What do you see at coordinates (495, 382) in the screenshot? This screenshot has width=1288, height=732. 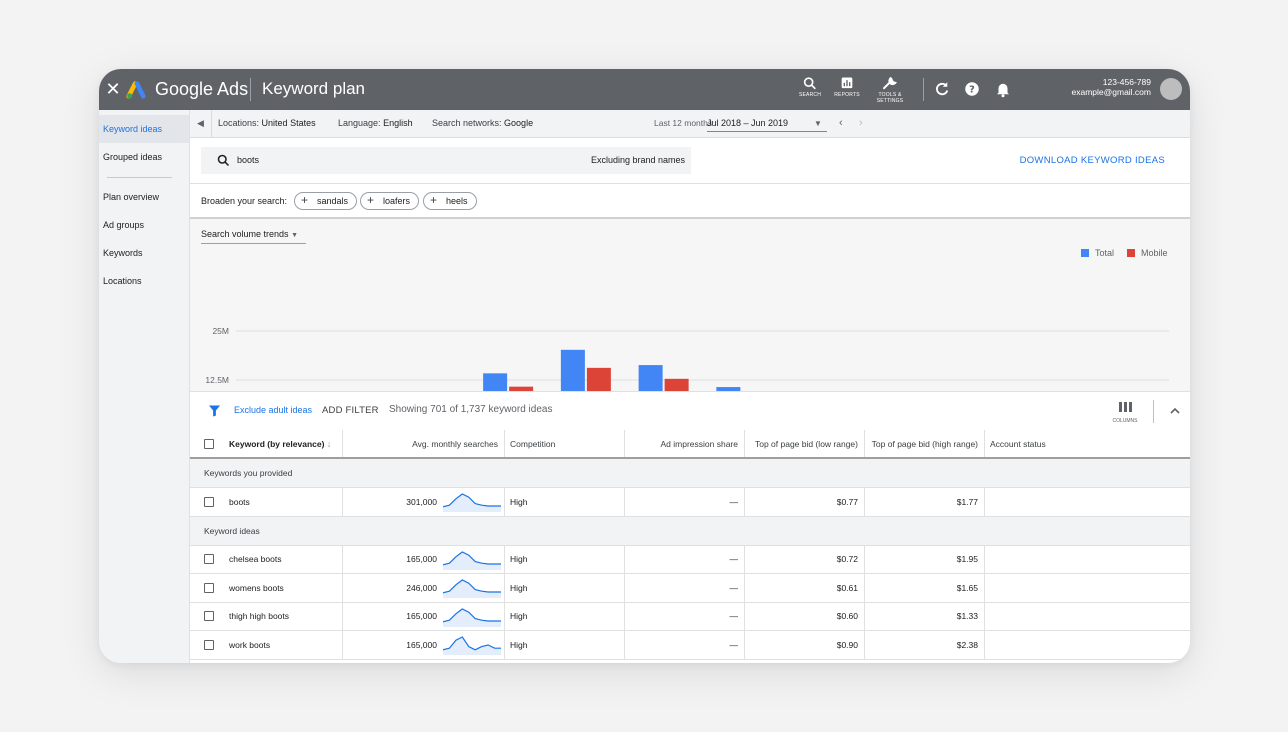 I see `bar-total-oct-2018` at bounding box center [495, 382].